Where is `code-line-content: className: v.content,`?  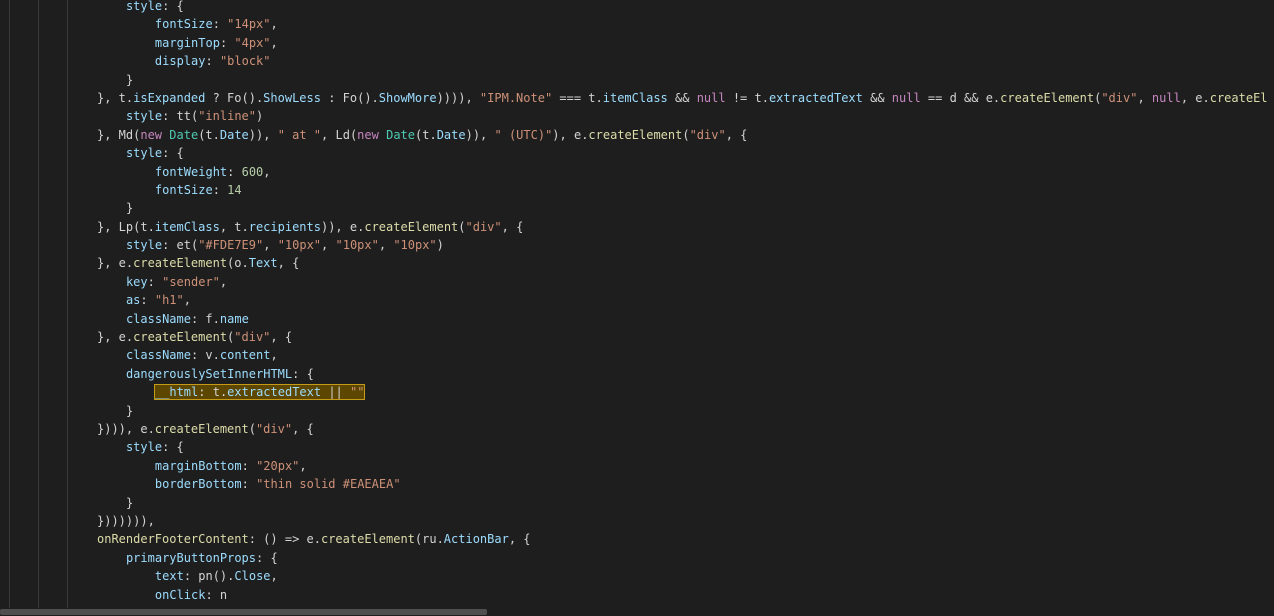
code-line-content: className: v.content, is located at coordinates (202, 355).